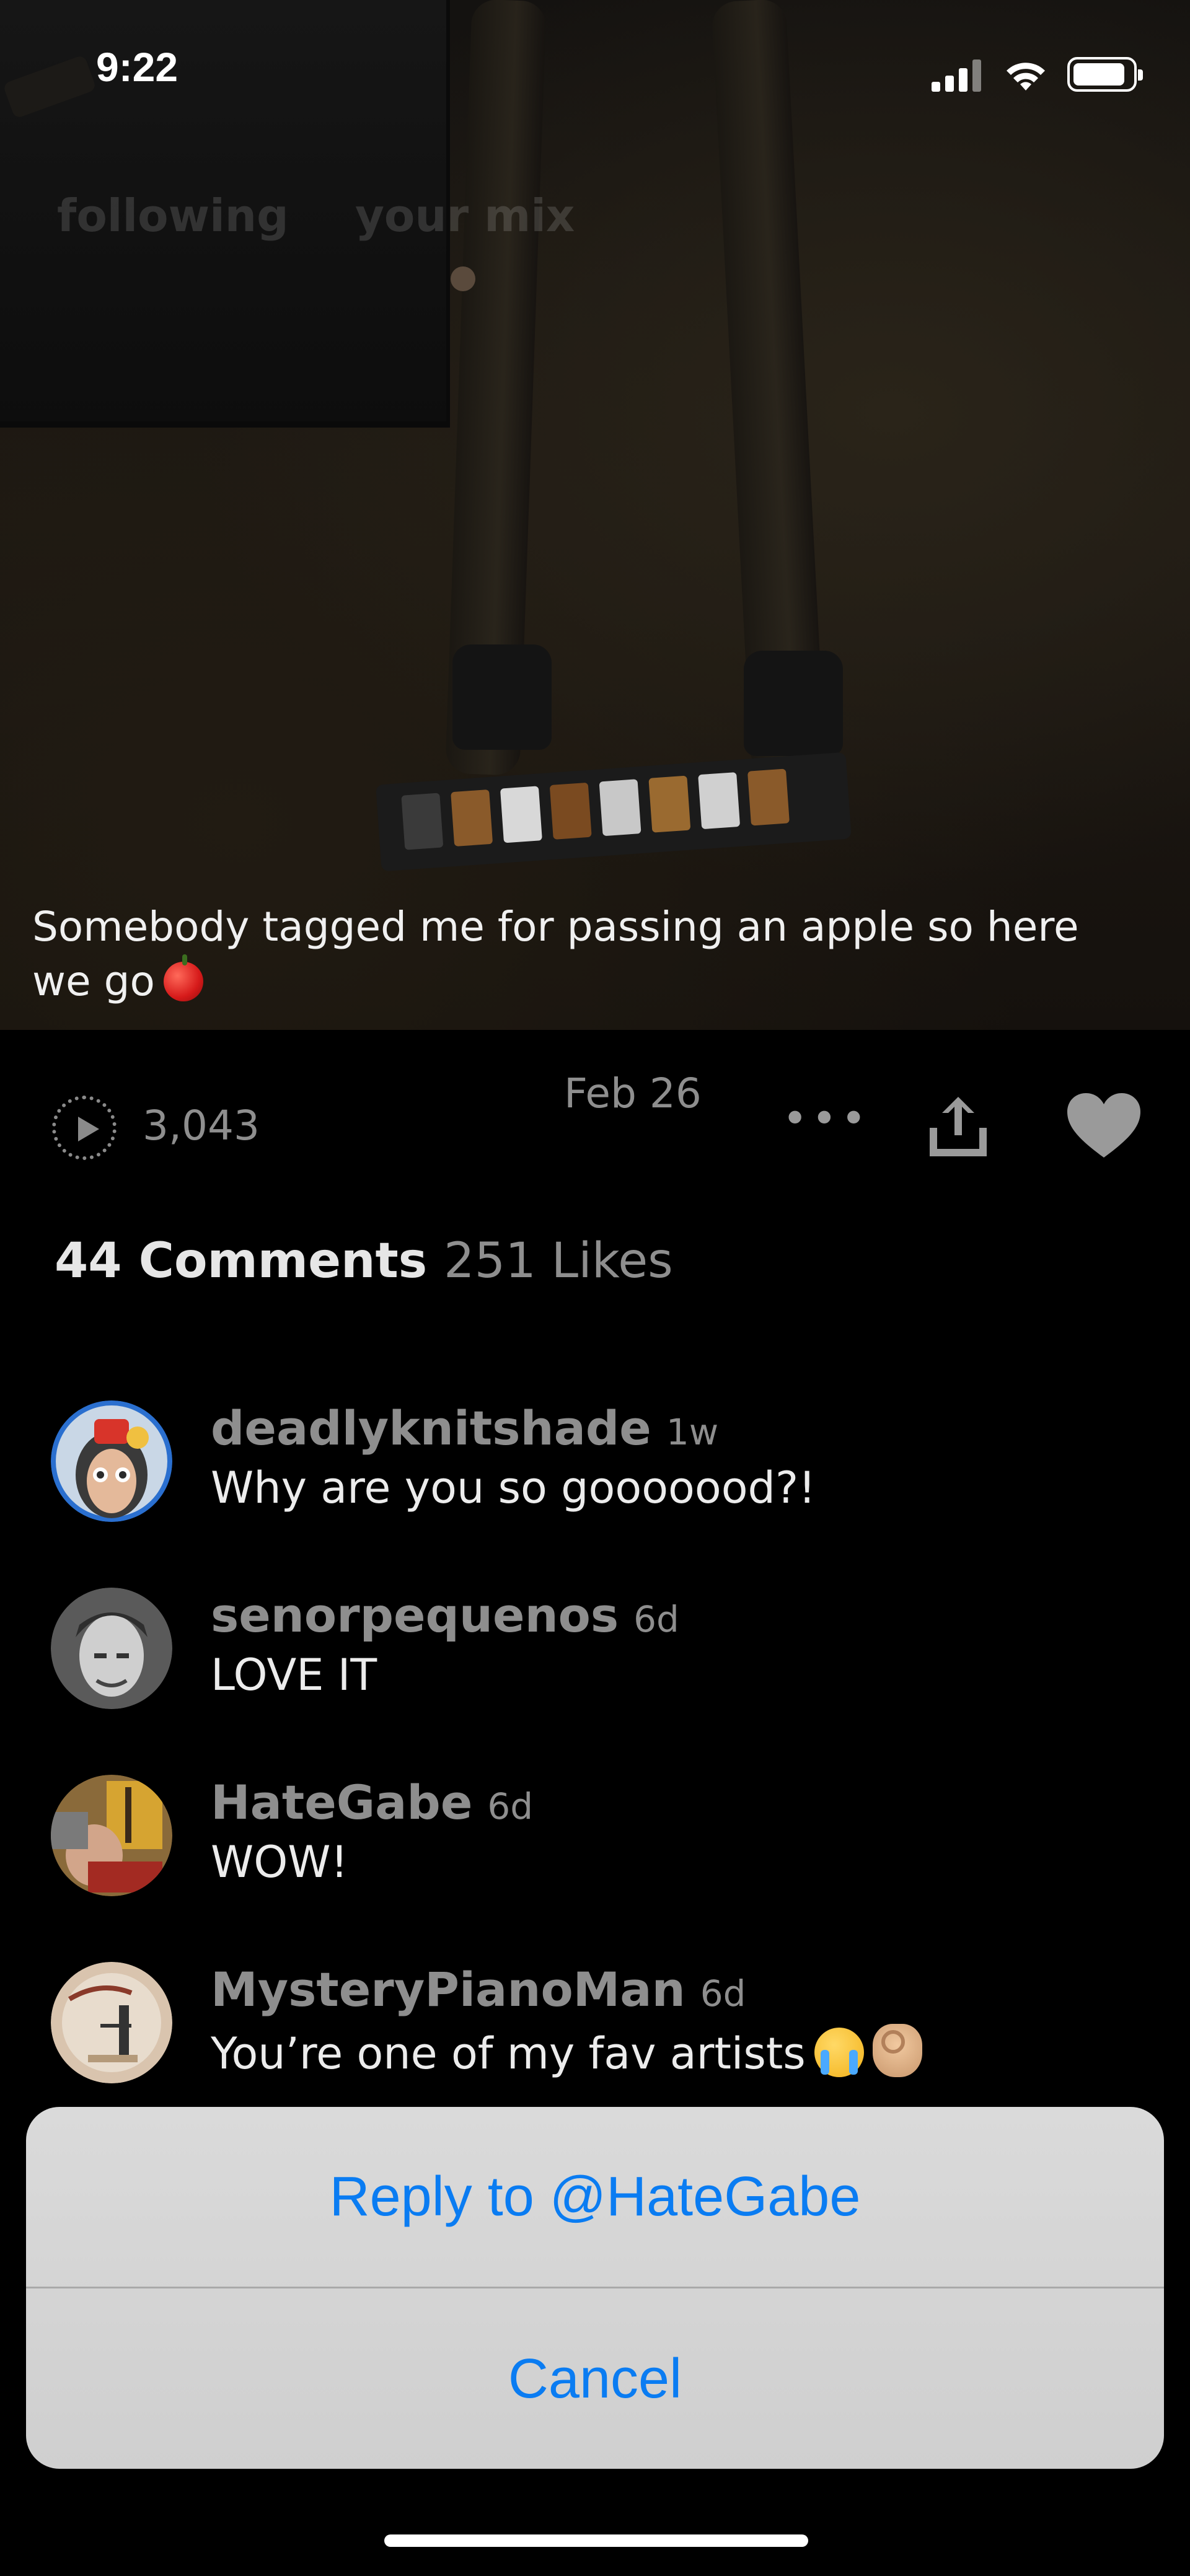  What do you see at coordinates (464, 1428) in the screenshot?
I see `comment-username: deadlyknitshade 1w` at bounding box center [464, 1428].